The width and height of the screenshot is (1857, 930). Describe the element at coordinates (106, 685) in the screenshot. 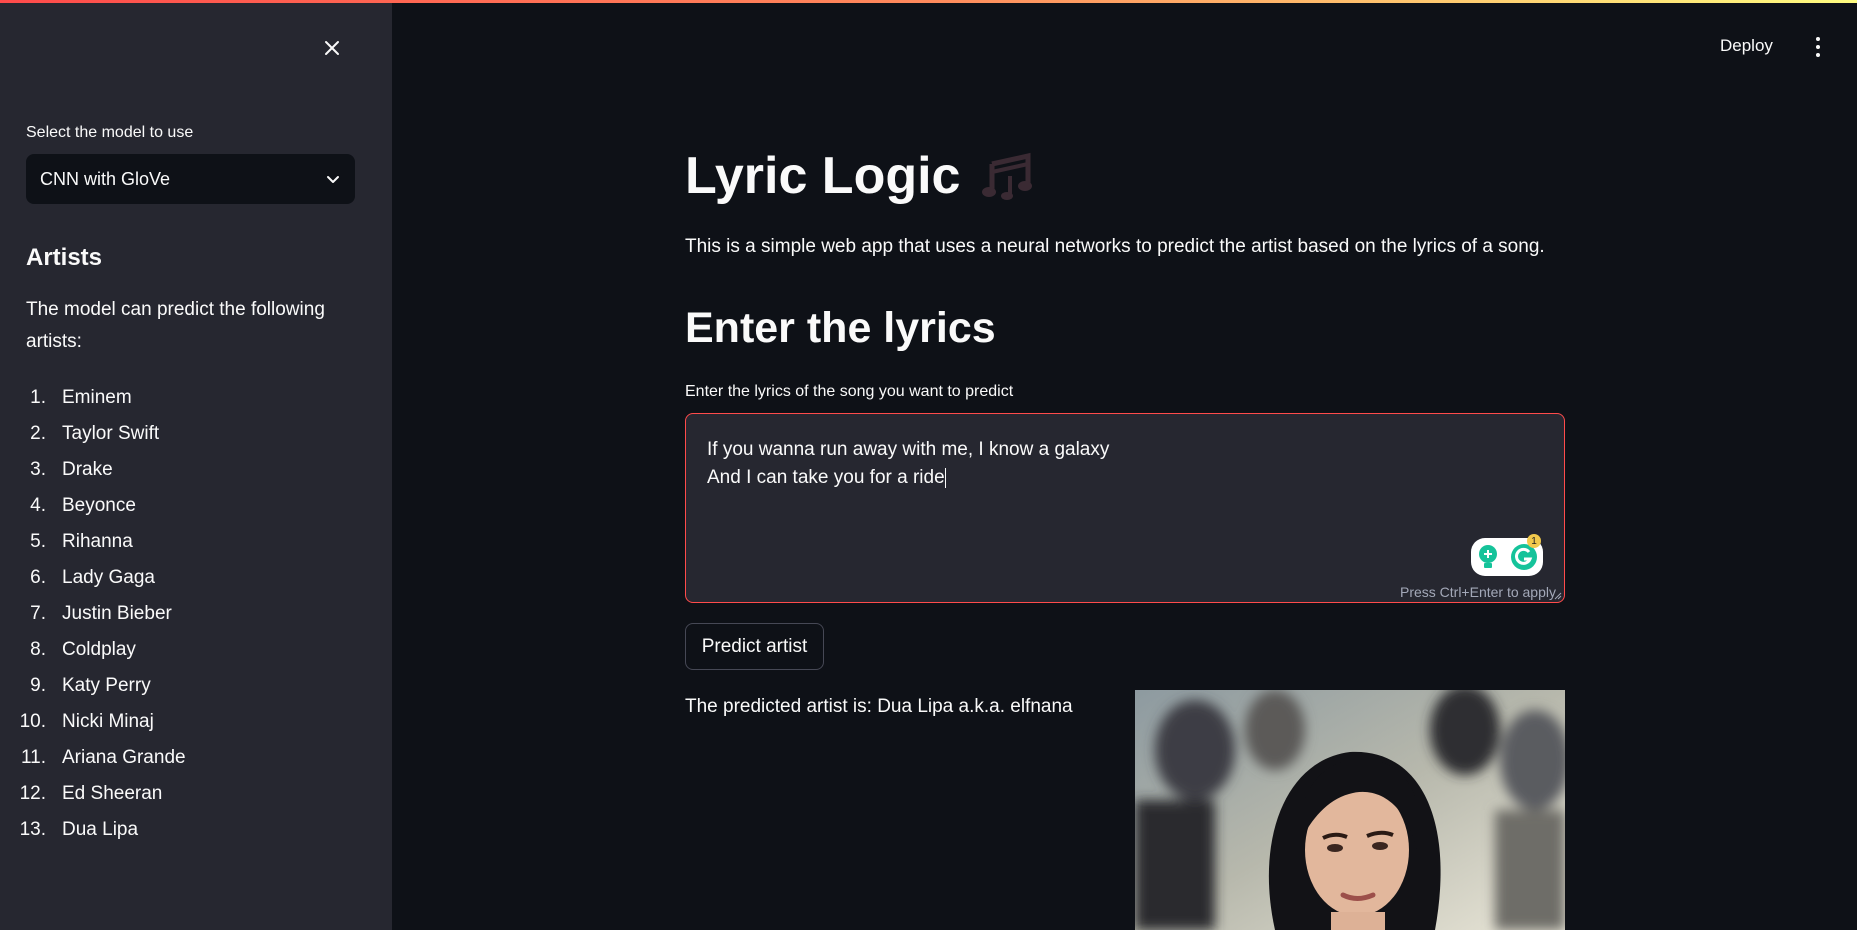

I see `list-item-label: Katy Perry` at that location.